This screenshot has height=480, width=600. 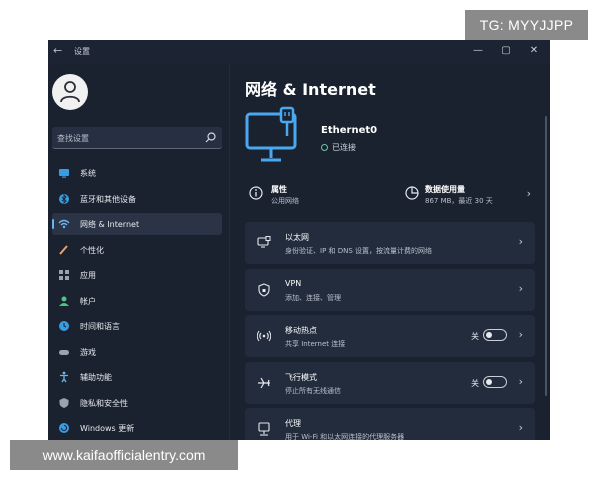 I want to click on bluetooth-icon, so click(x=64, y=198).